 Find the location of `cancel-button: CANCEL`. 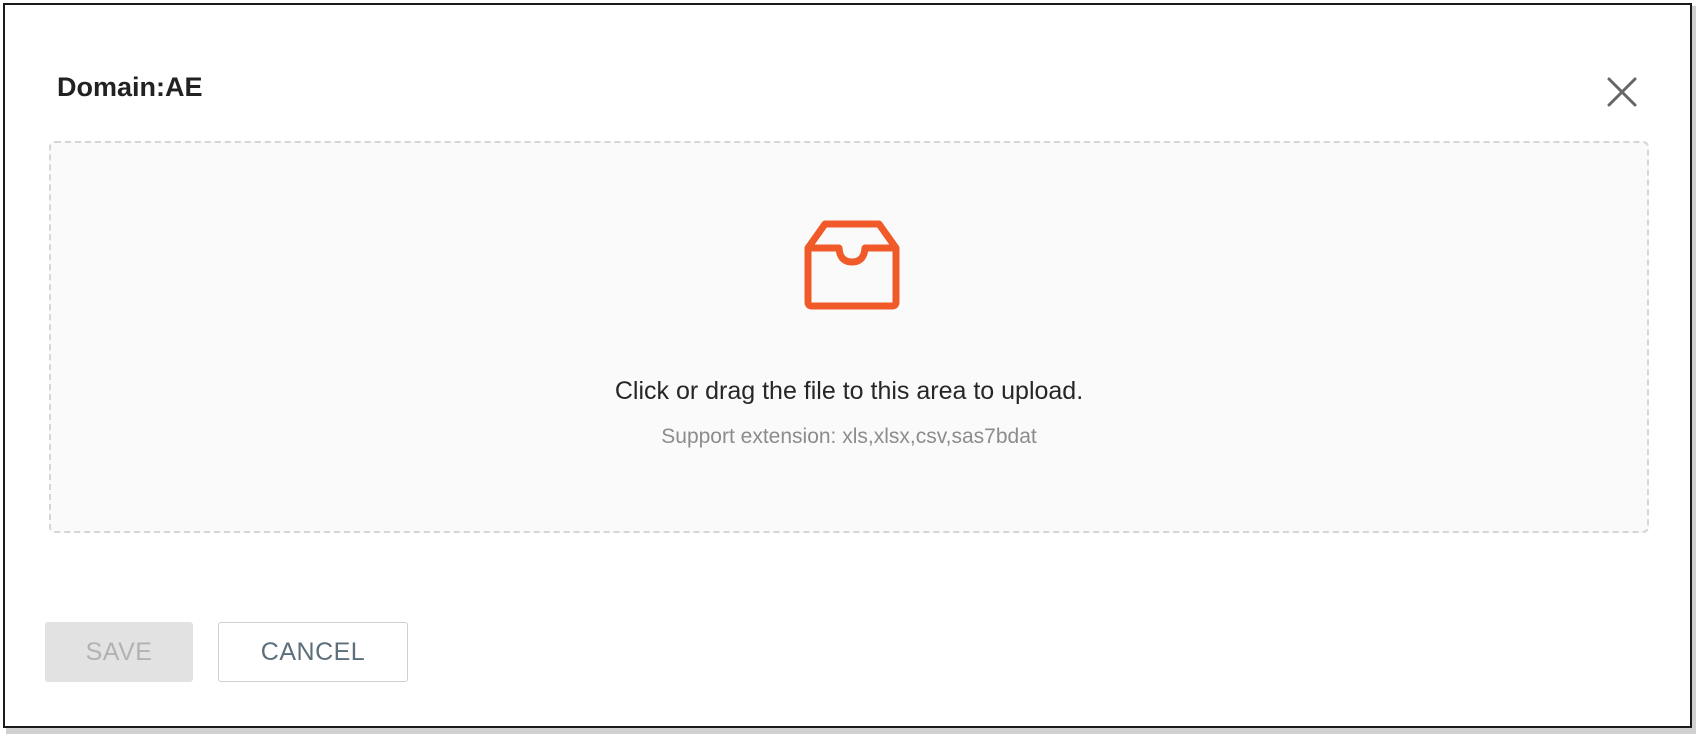

cancel-button: CANCEL is located at coordinates (313, 652).